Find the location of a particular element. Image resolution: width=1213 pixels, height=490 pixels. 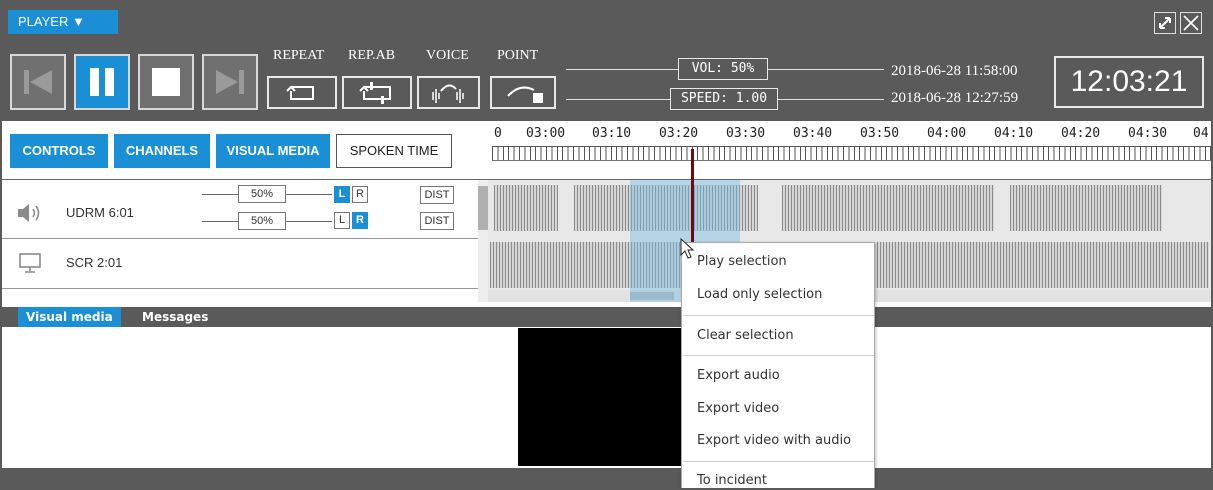

player-menu-button: PLAYER ▼ is located at coordinates (63, 22).